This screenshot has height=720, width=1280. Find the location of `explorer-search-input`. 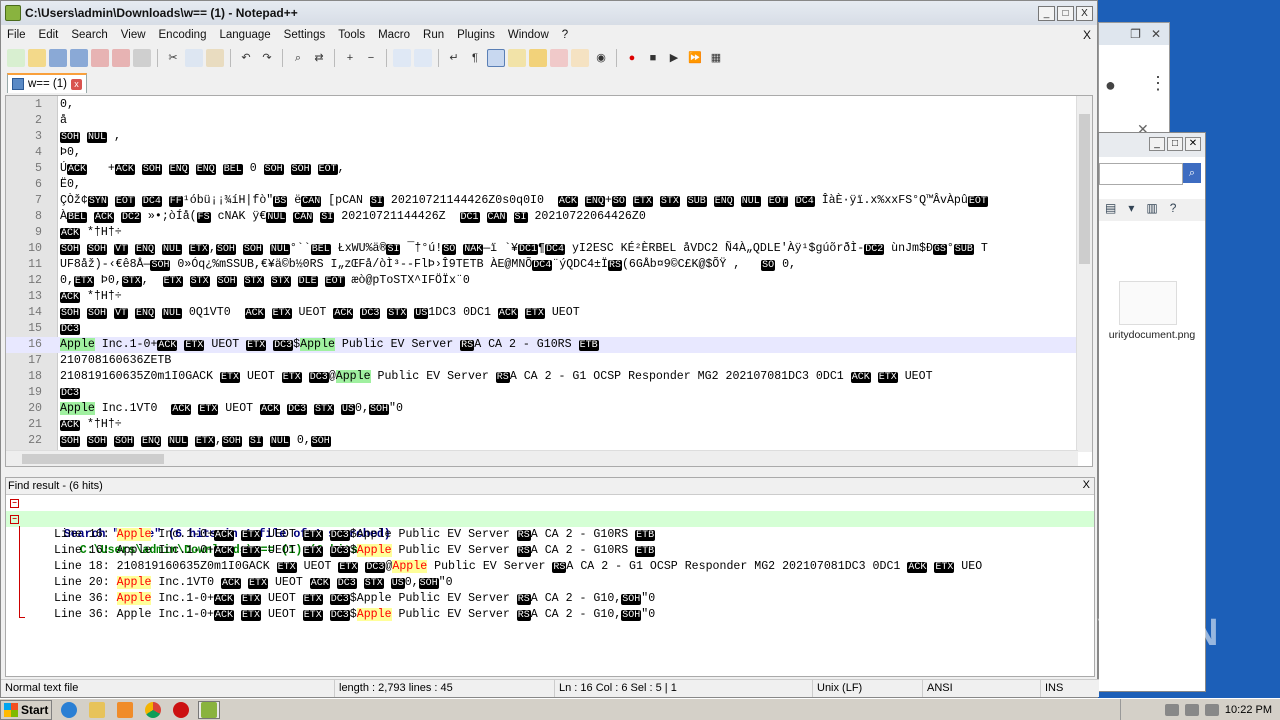

explorer-search-input is located at coordinates (1141, 174).